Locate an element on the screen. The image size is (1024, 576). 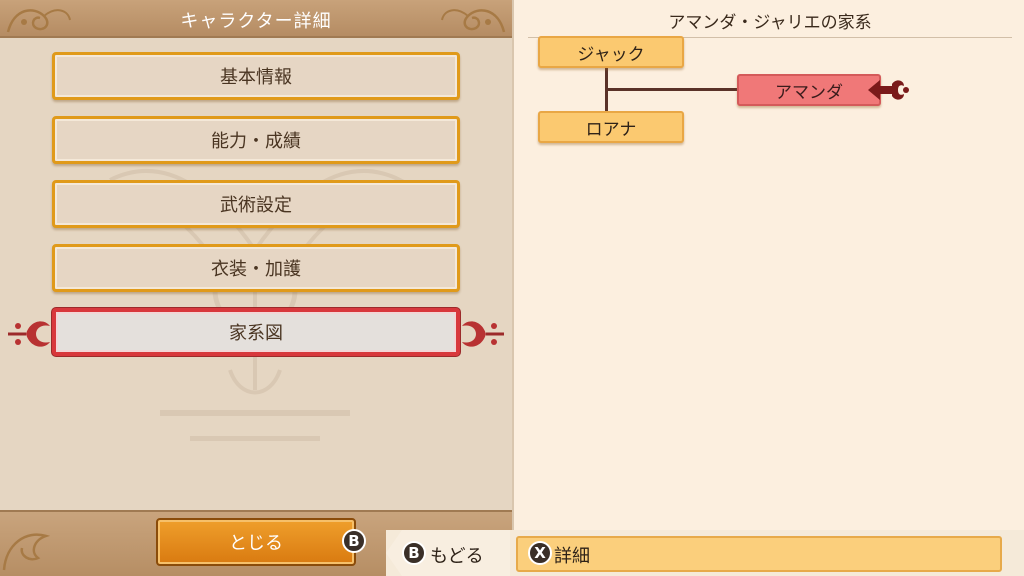
x-button-icon: X is located at coordinates (540, 553).